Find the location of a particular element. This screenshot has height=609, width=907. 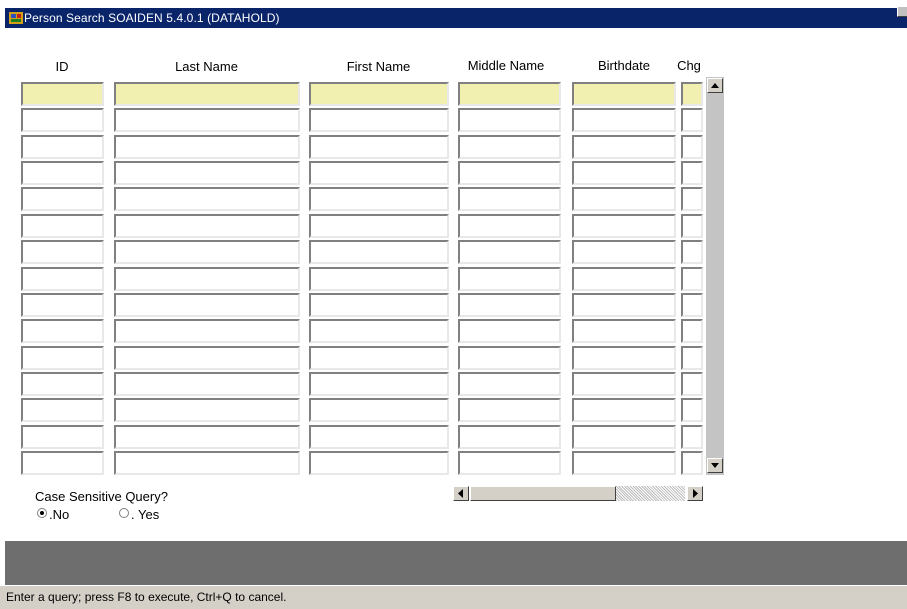

radio-yes is located at coordinates (124, 513).